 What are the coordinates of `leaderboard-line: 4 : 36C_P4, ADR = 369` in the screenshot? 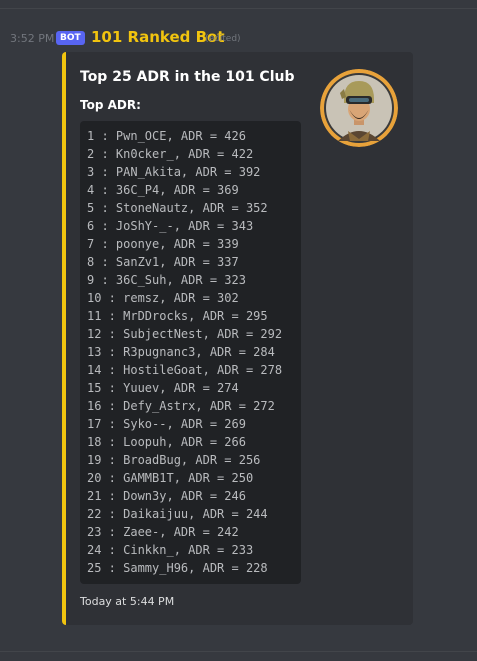 It's located at (163, 190).